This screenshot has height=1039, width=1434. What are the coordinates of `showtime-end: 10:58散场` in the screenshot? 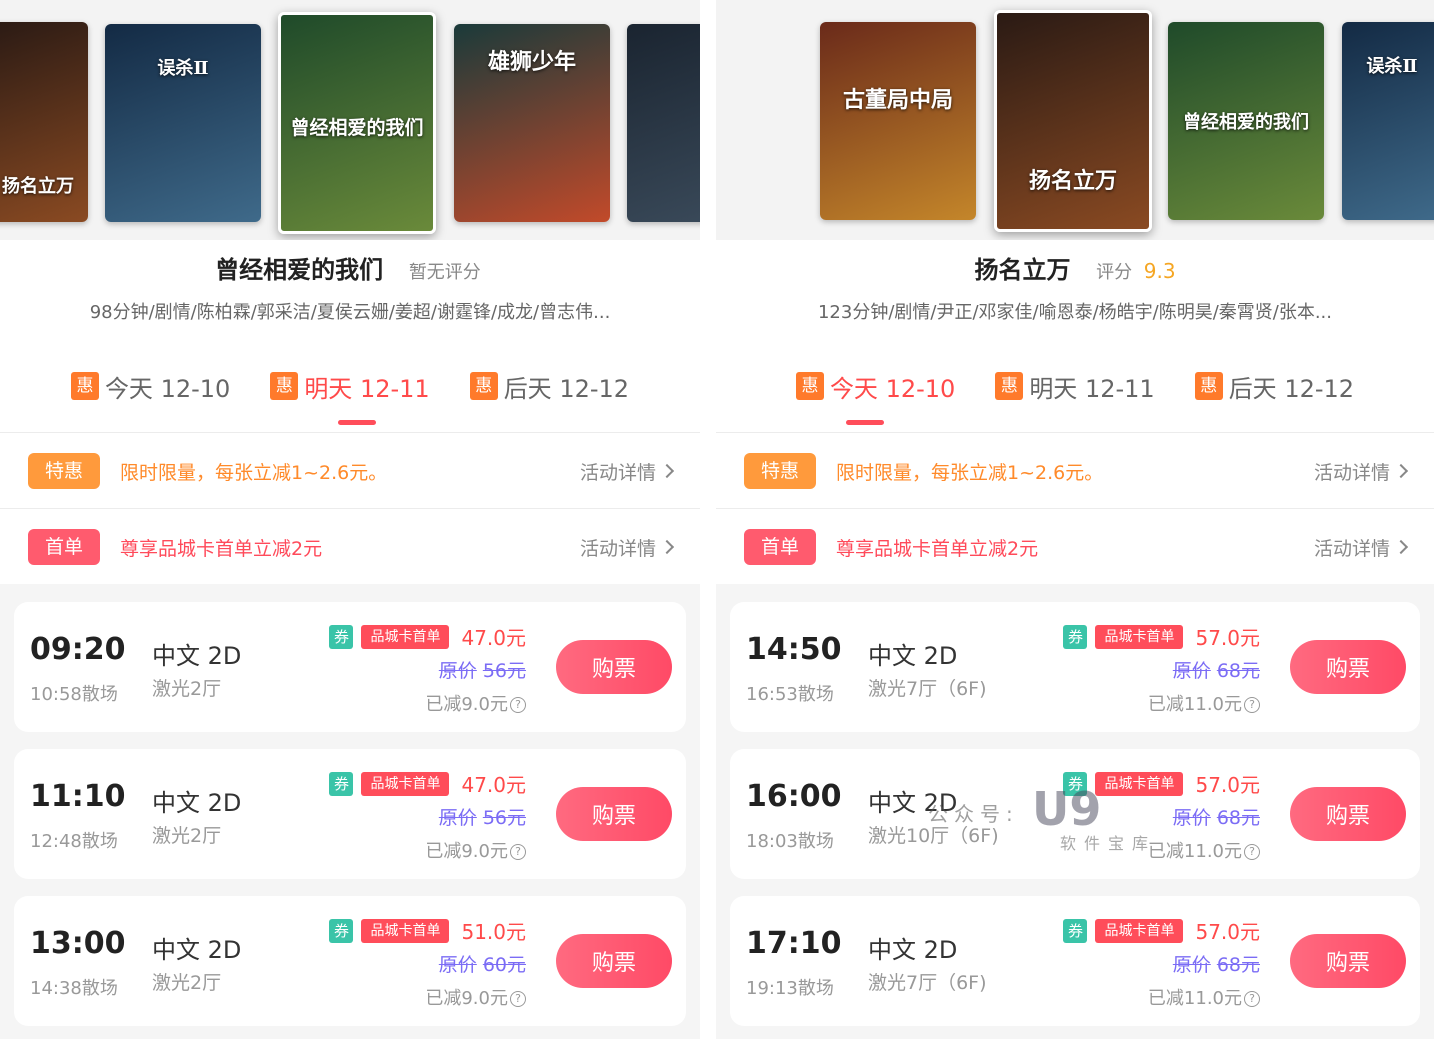 It's located at (74, 694).